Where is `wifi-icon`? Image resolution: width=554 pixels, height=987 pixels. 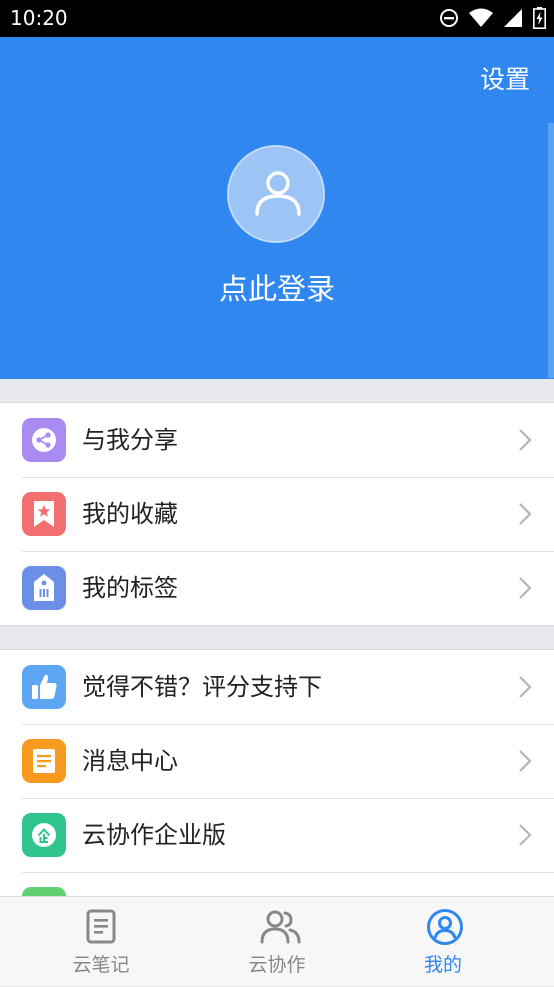
wifi-icon is located at coordinates (481, 17).